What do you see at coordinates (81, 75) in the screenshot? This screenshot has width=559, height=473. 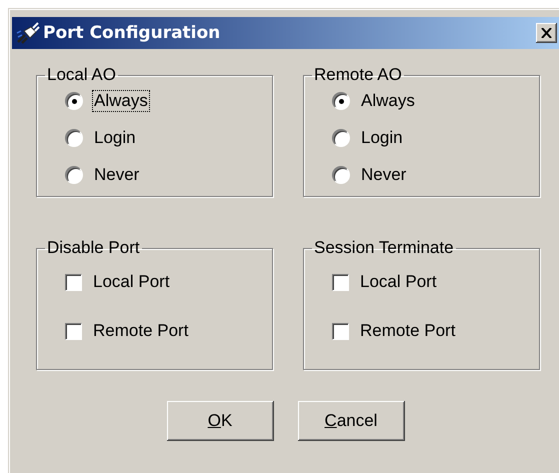 I see `group-title: Local AO` at bounding box center [81, 75].